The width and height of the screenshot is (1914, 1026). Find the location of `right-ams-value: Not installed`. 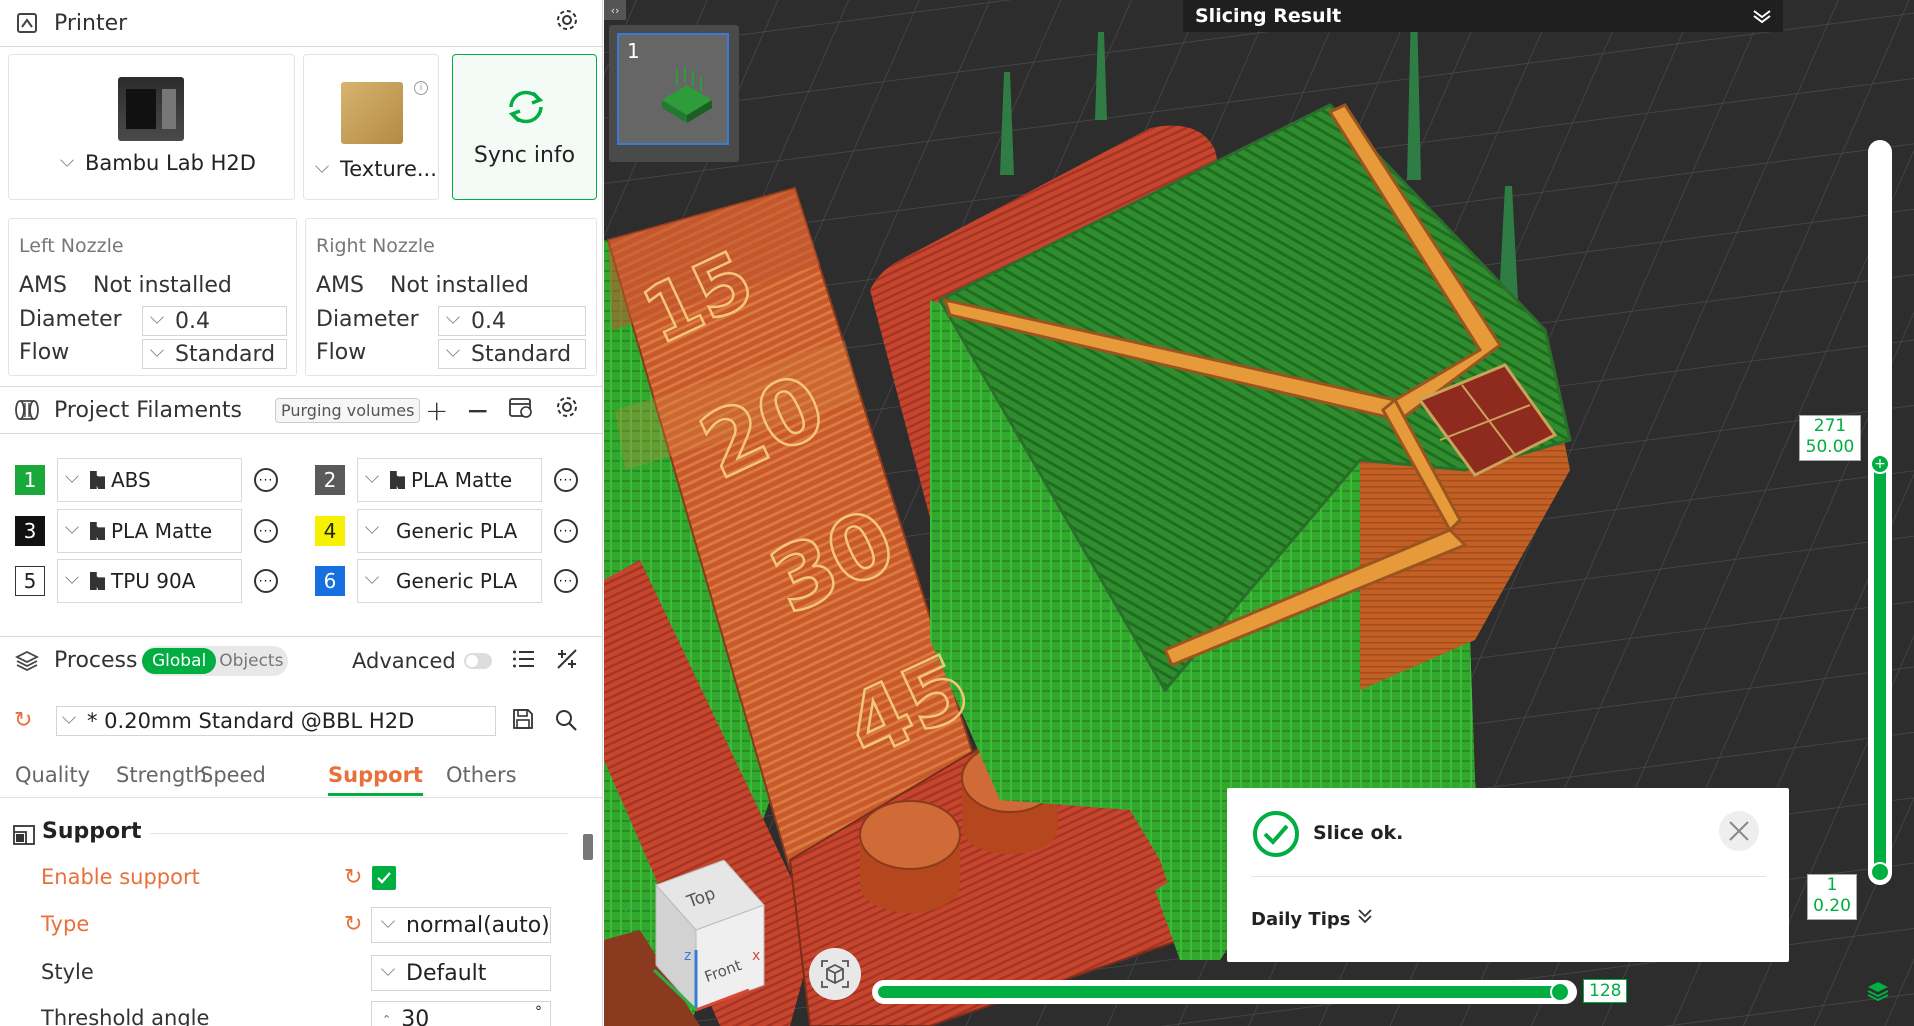

right-ams-value: Not installed is located at coordinates (459, 285).